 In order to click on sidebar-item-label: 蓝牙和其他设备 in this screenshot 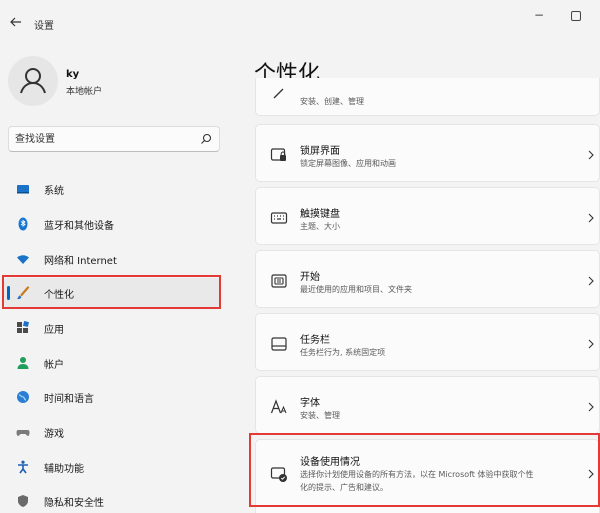, I will do `click(79, 226)`.